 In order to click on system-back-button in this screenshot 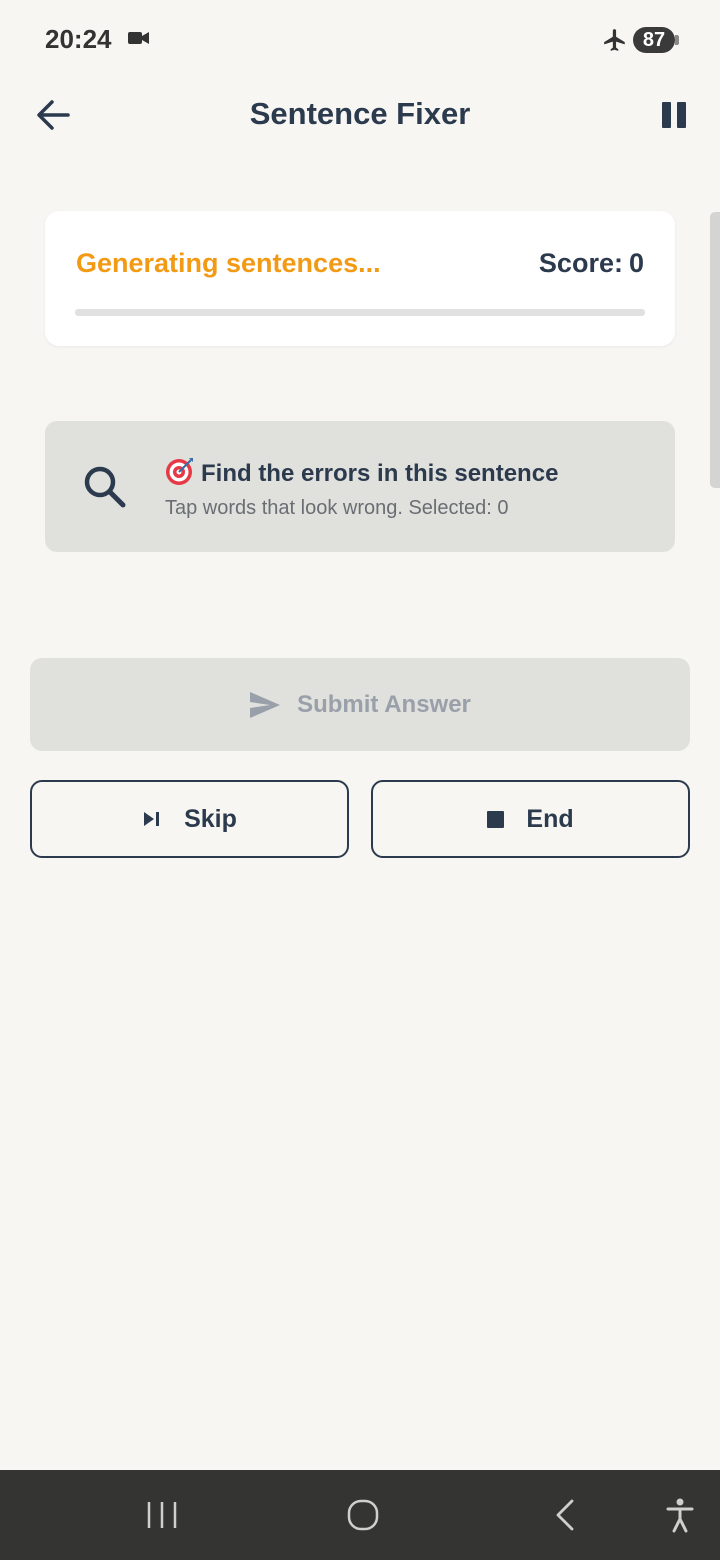, I will do `click(565, 1515)`.